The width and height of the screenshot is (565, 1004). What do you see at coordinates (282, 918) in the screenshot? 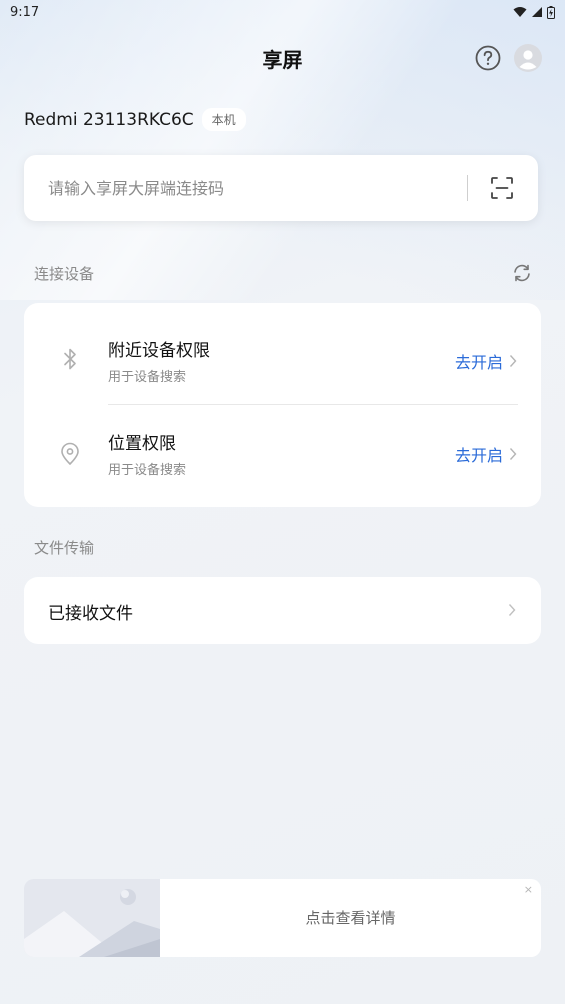
I see `promo-banner: 点击查看详情 ×` at bounding box center [282, 918].